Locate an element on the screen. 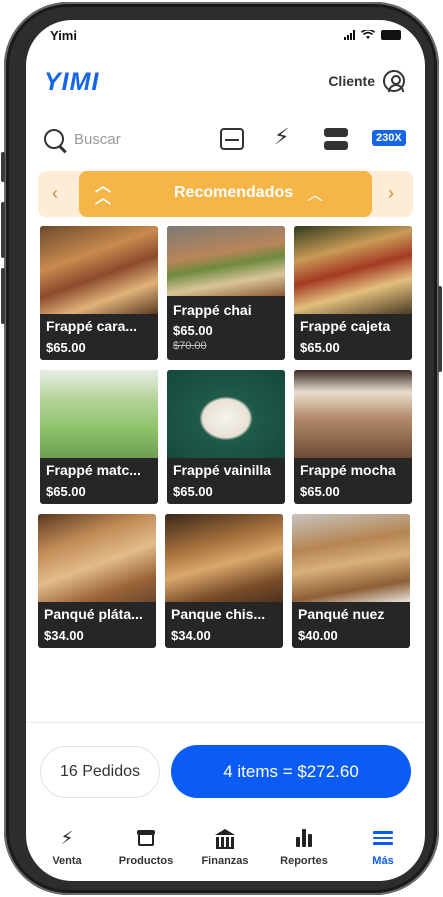  product-card: Frappé cara... $65.00 is located at coordinates (99, 293).